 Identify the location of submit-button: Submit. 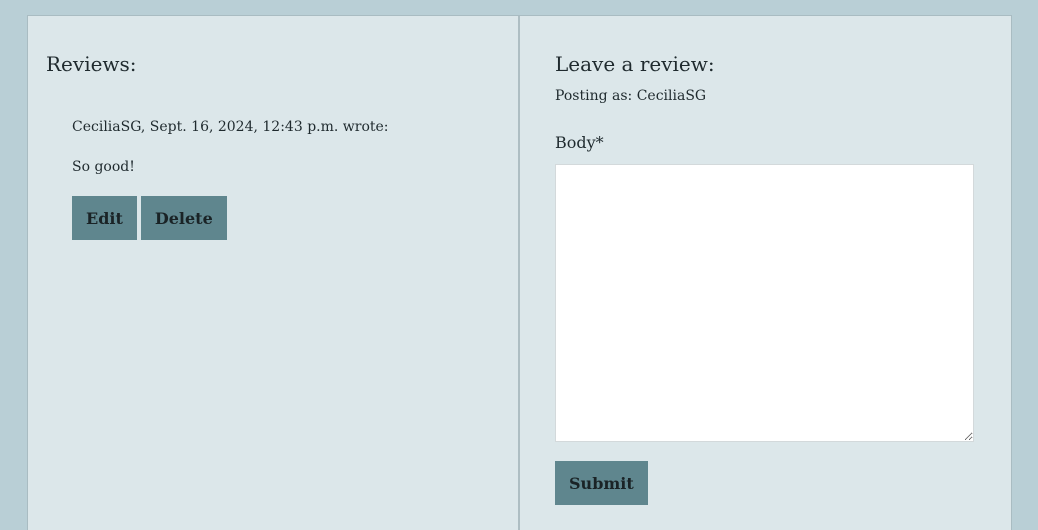
(601, 483).